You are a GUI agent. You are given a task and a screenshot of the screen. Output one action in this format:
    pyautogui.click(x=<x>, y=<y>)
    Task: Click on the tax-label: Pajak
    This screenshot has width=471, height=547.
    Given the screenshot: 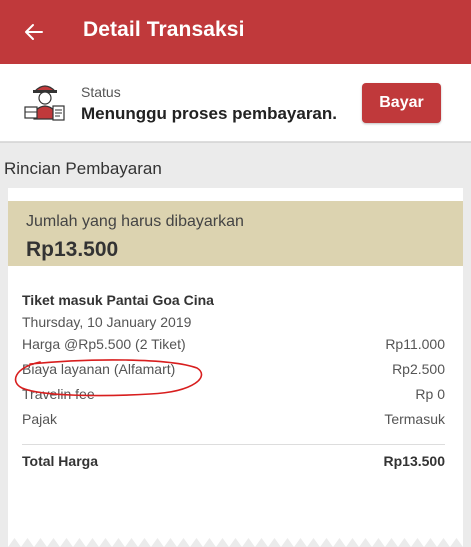 What is the action you would take?
    pyautogui.click(x=40, y=419)
    